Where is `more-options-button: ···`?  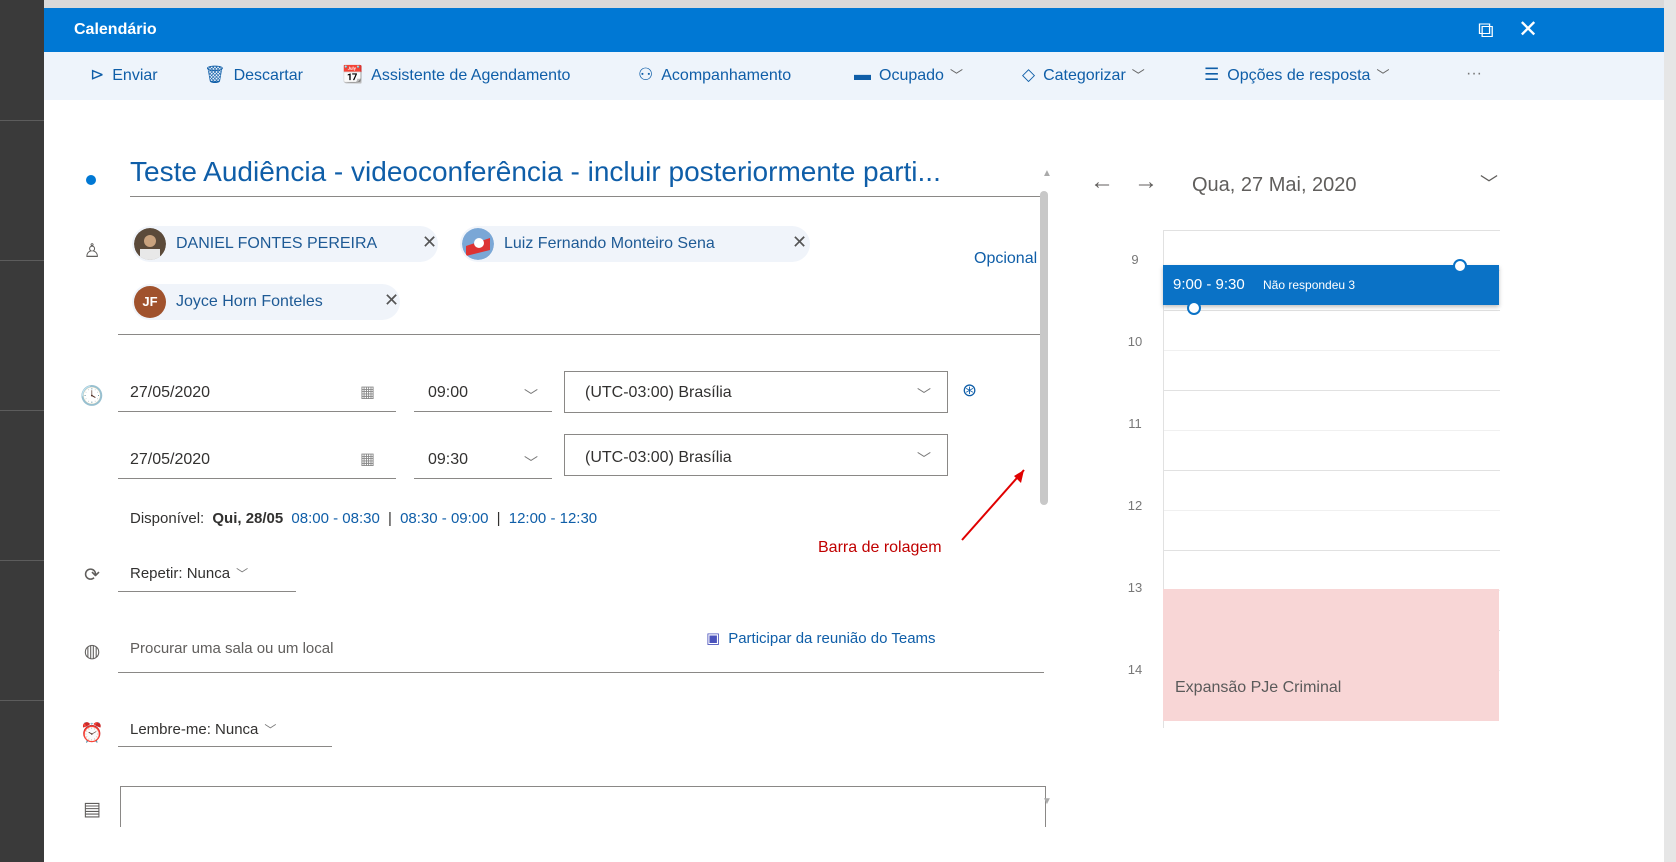 more-options-button: ··· is located at coordinates (1474, 74).